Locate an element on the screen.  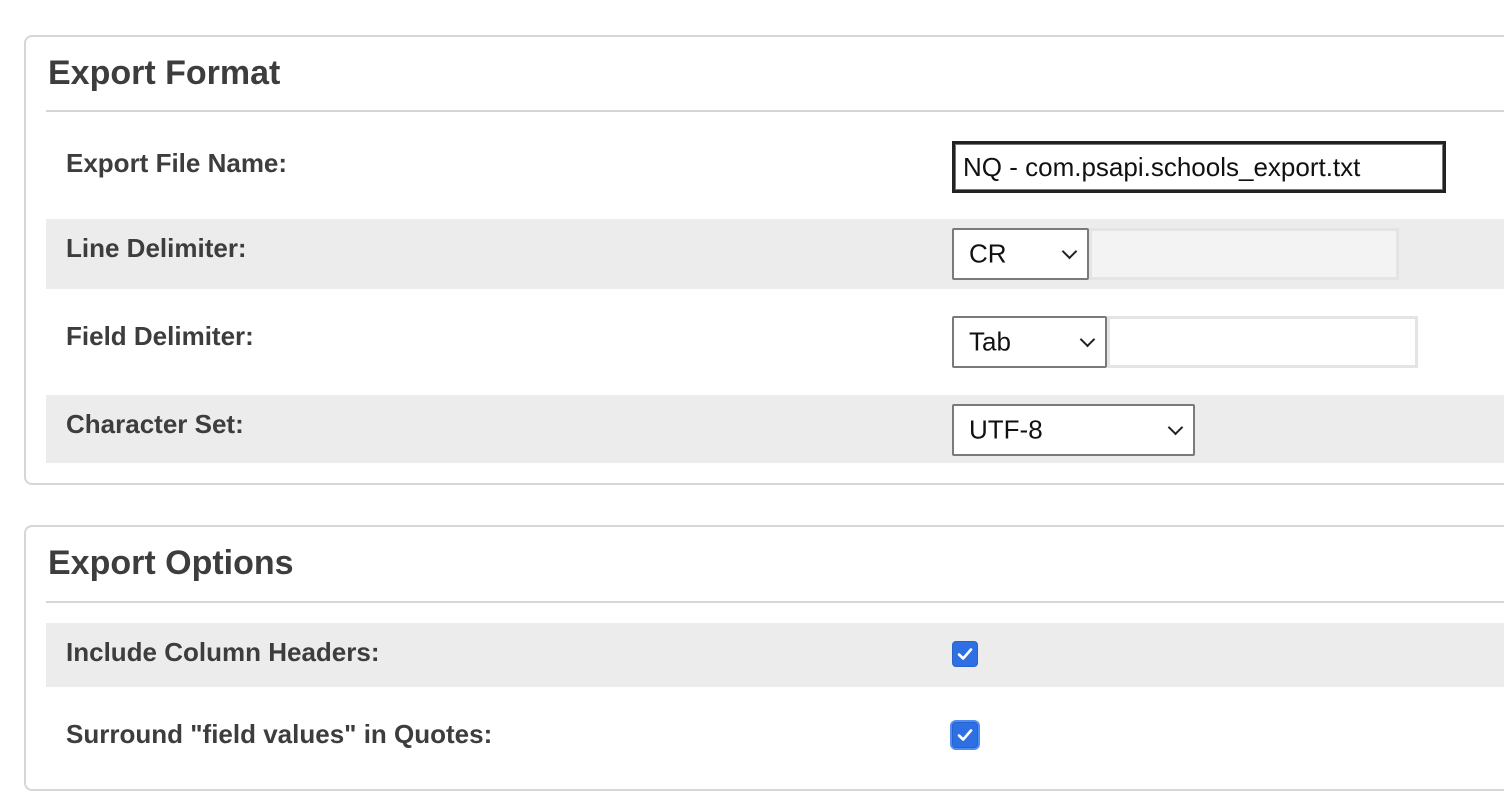
row-character-set: Character Set: UTF-8 is located at coordinates (775, 429).